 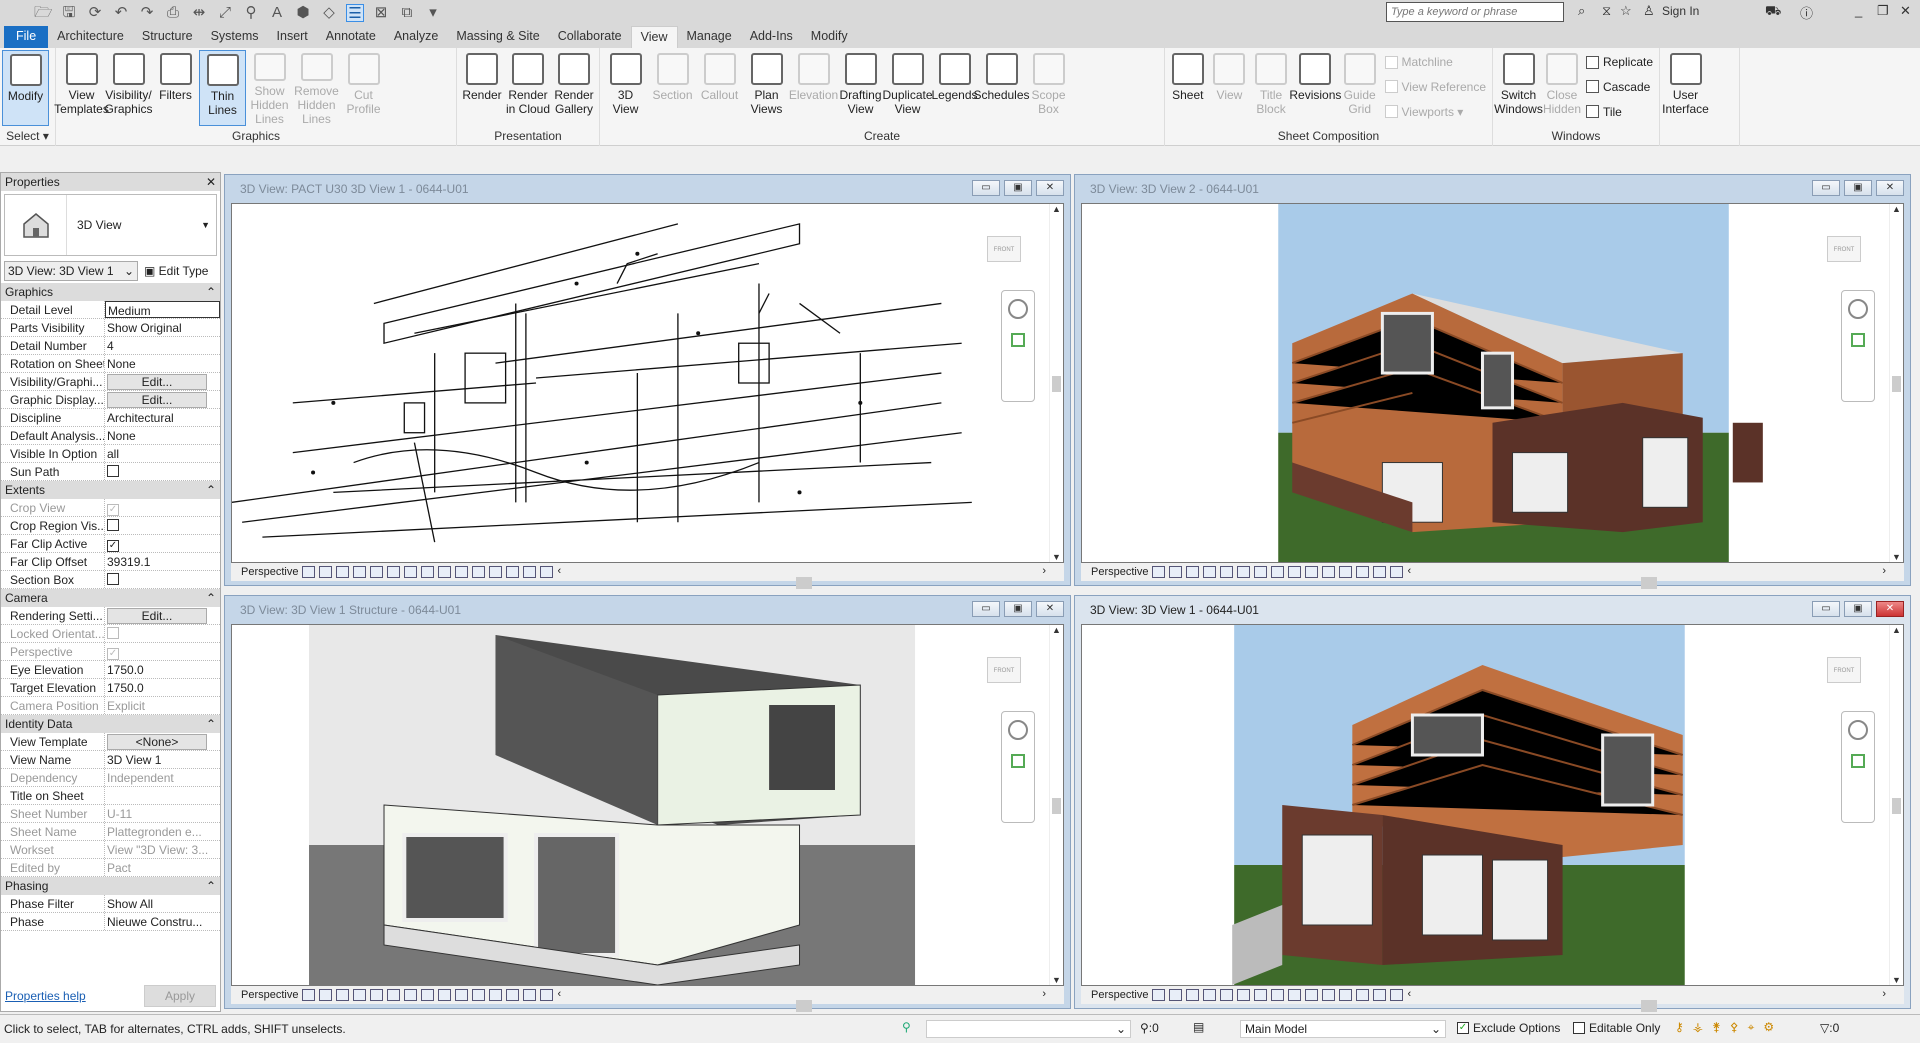 I want to click on replicate-button: Replicate, so click(x=1619, y=62).